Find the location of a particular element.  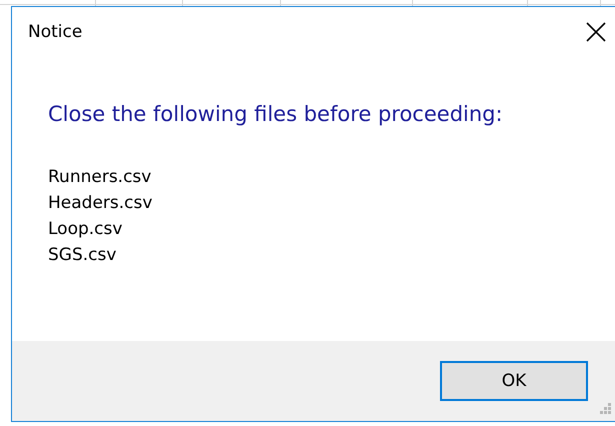

resize-grip-icon is located at coordinates (606, 409).